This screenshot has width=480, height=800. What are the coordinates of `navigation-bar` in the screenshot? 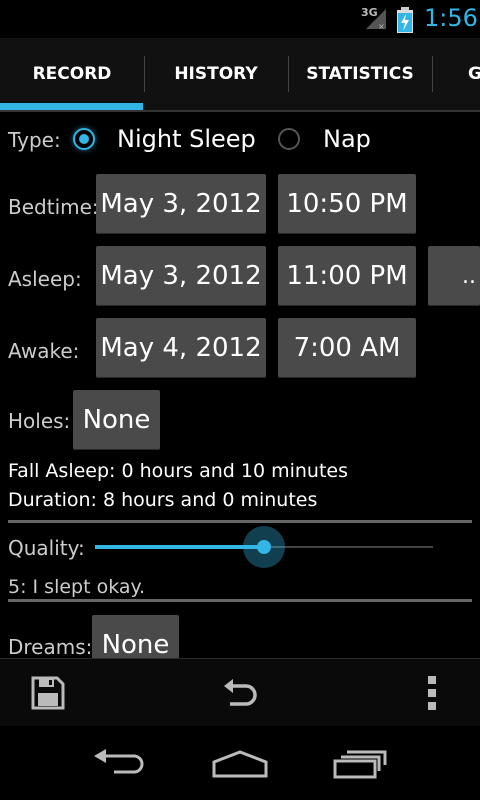 It's located at (240, 763).